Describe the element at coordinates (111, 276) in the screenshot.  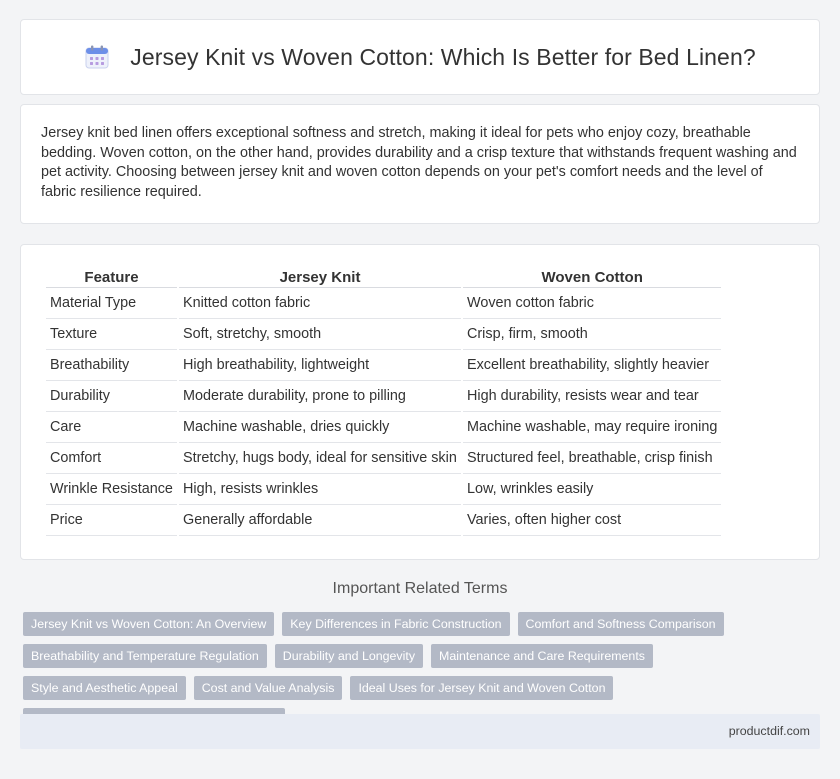
I see `header-feature: Feature` at that location.